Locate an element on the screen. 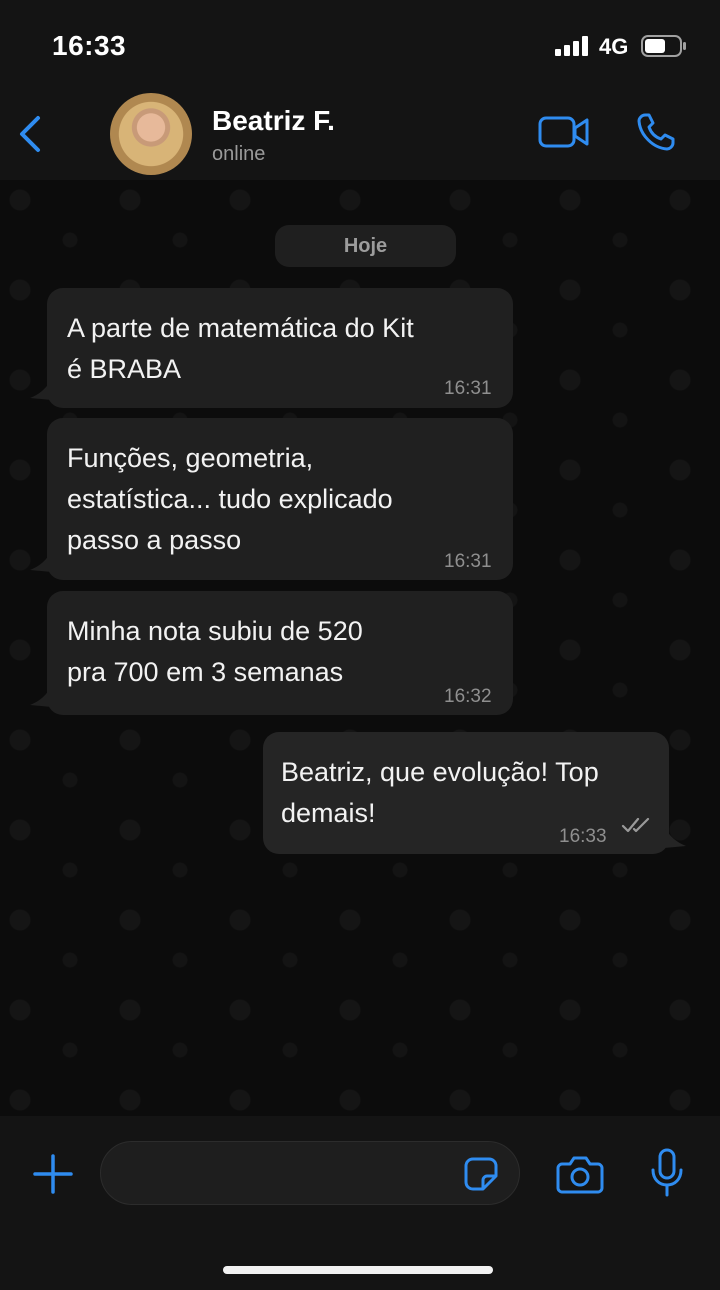 This screenshot has width=720, height=1290. microphone-icon is located at coordinates (667, 1173).